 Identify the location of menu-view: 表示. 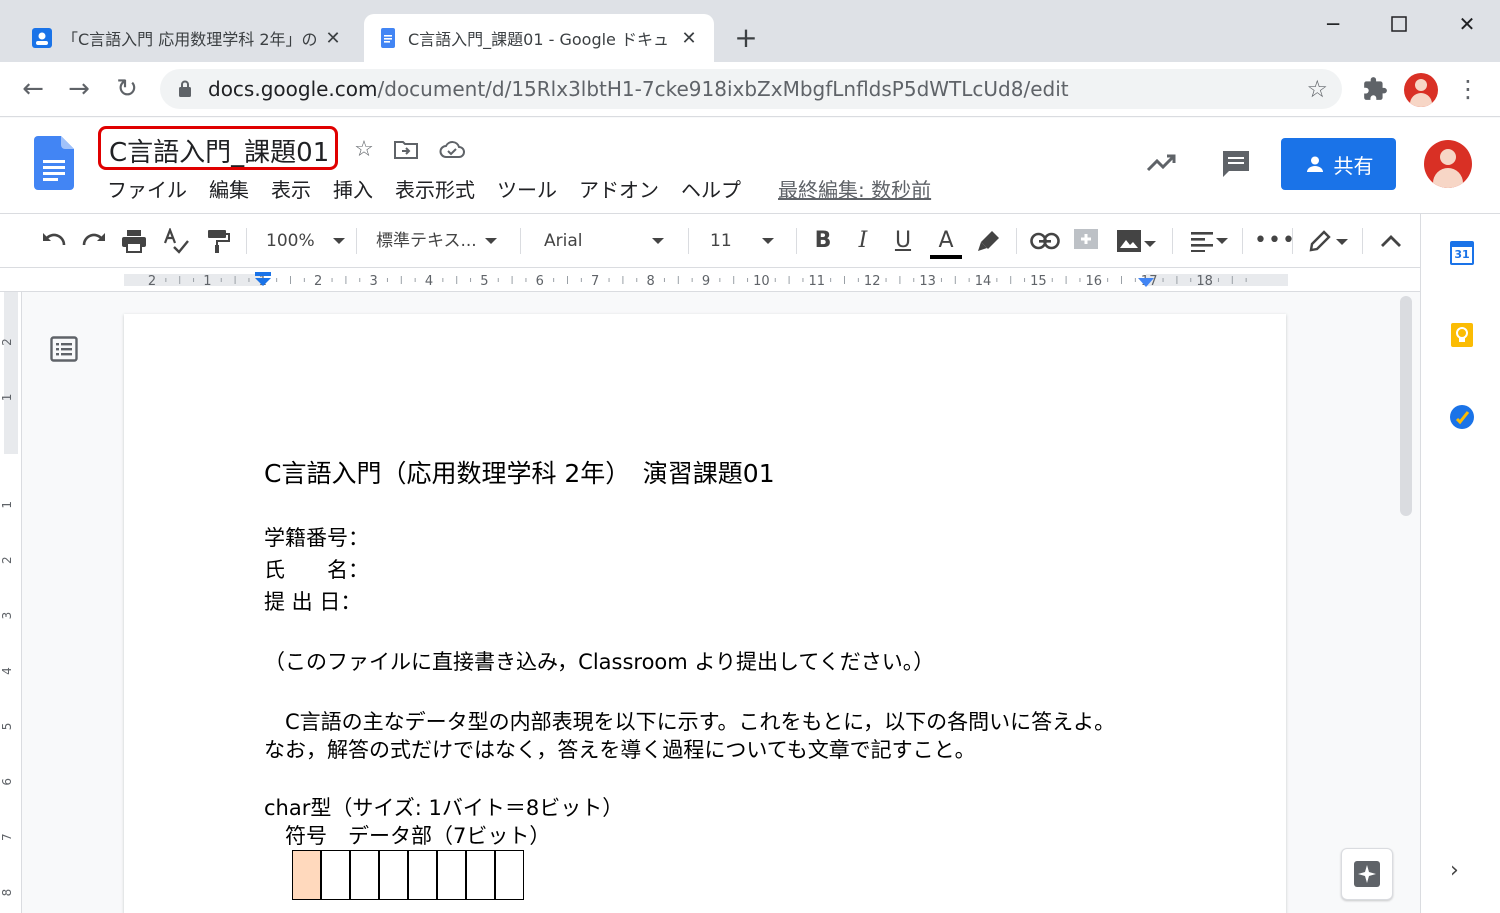
(291, 190).